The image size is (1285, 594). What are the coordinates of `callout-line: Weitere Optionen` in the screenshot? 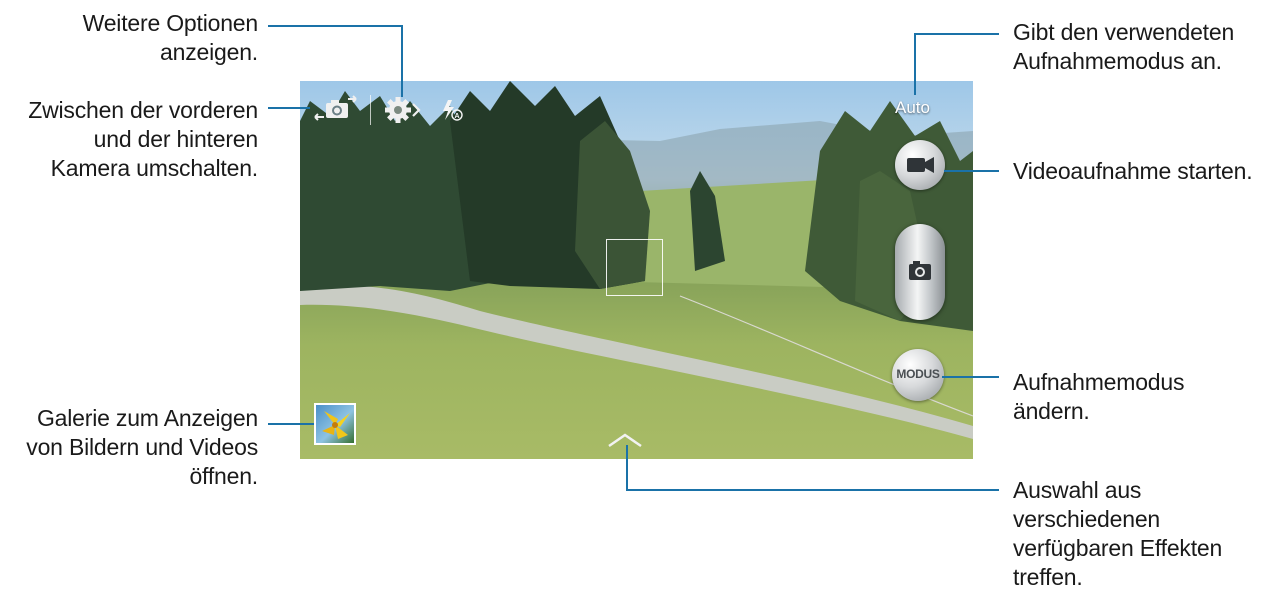 It's located at (170, 23).